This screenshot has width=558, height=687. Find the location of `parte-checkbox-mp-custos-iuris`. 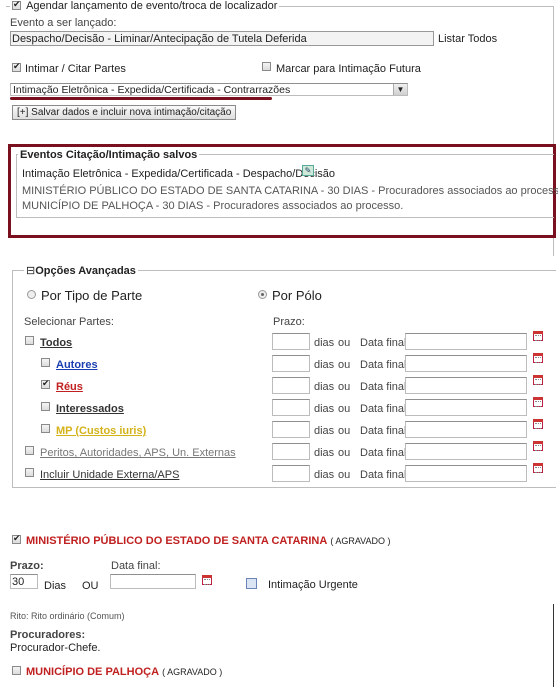

parte-checkbox-mp-custos-iuris is located at coordinates (45, 428).